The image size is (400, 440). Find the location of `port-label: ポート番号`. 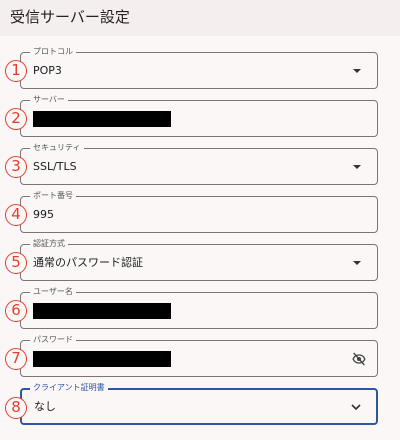

port-label: ポート番号 is located at coordinates (53, 196).